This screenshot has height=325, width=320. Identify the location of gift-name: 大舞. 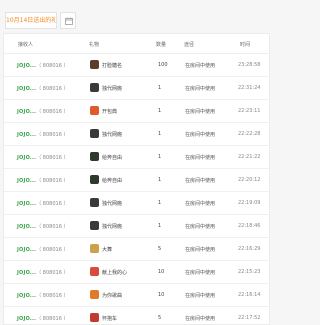
(107, 250).